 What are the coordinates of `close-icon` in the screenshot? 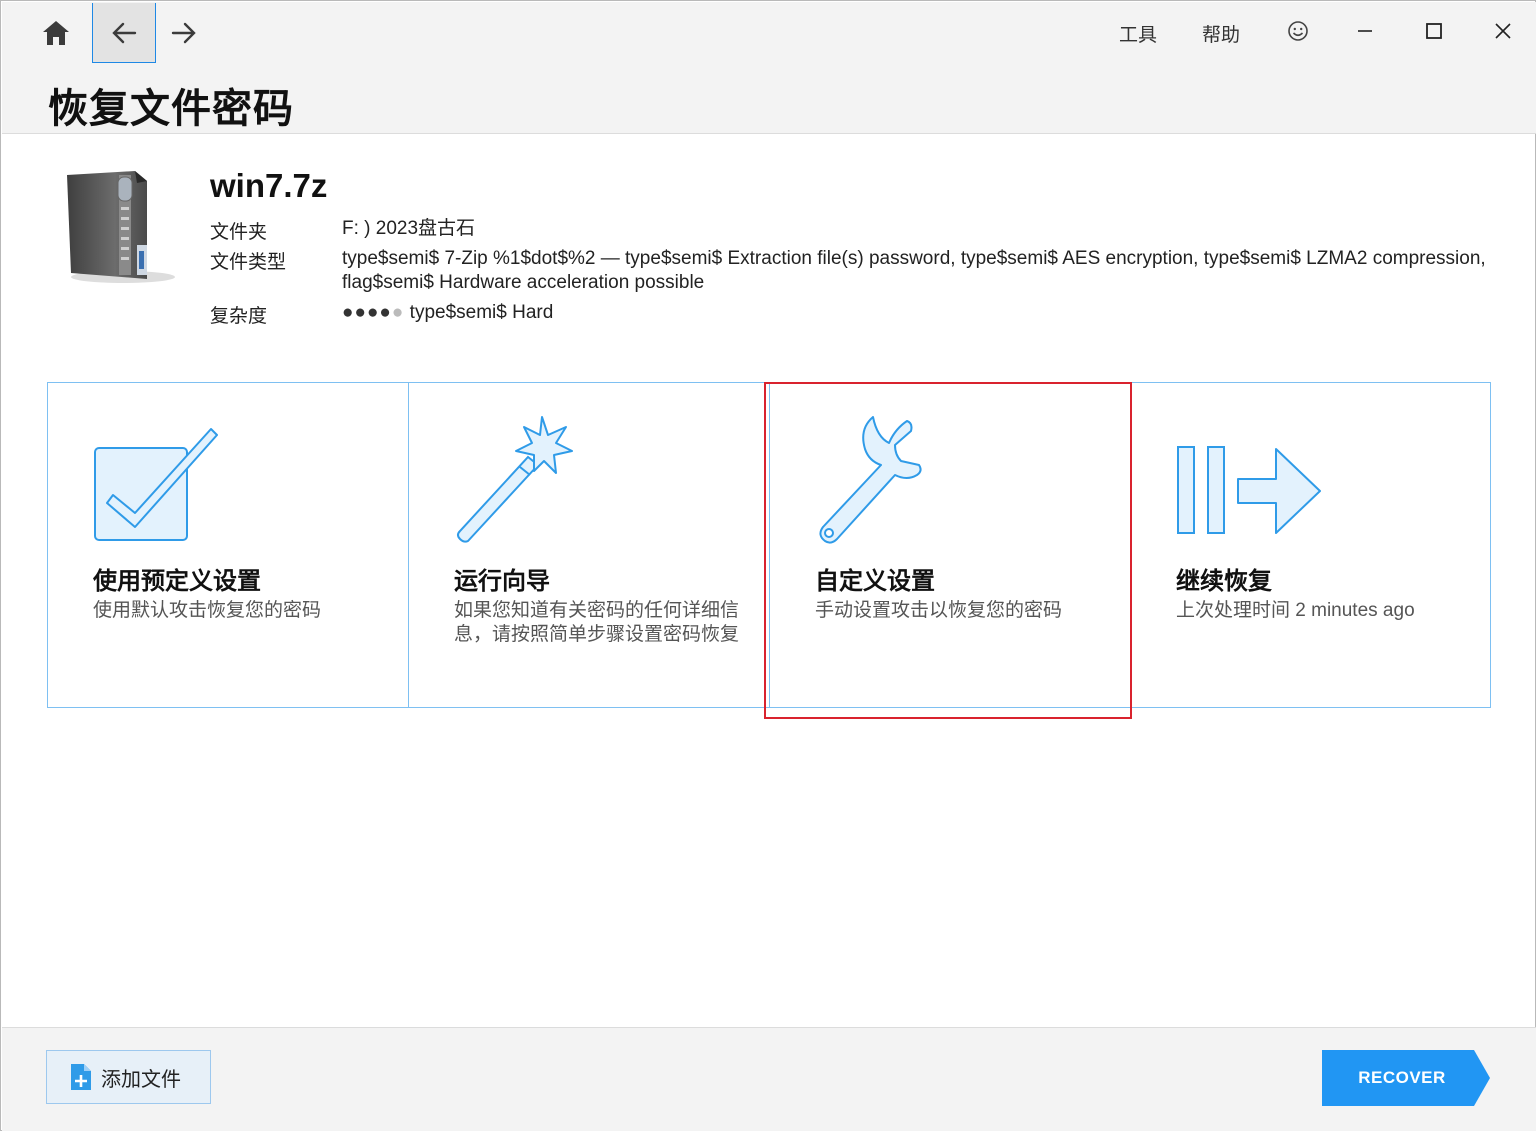 It's located at (1503, 31).